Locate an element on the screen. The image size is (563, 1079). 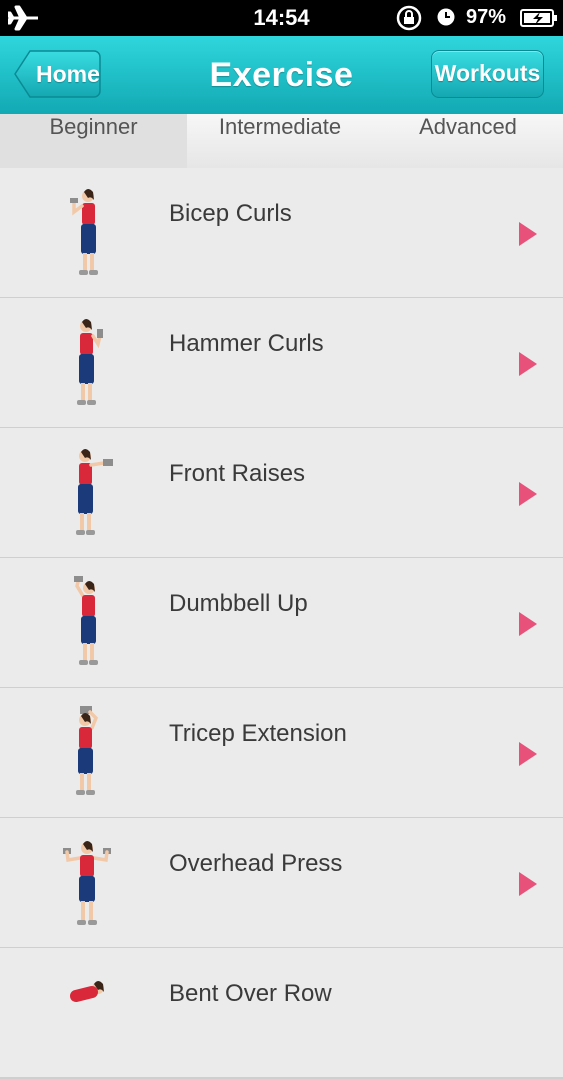
hammer-curls-figure-icon is located at coordinates (90, 362).